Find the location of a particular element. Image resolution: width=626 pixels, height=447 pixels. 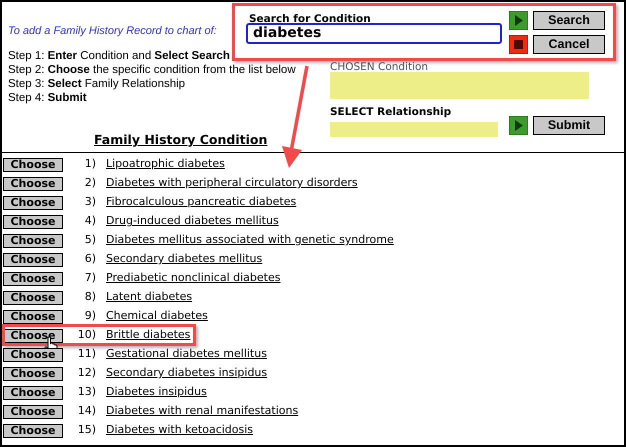

search-button: Search is located at coordinates (569, 20).